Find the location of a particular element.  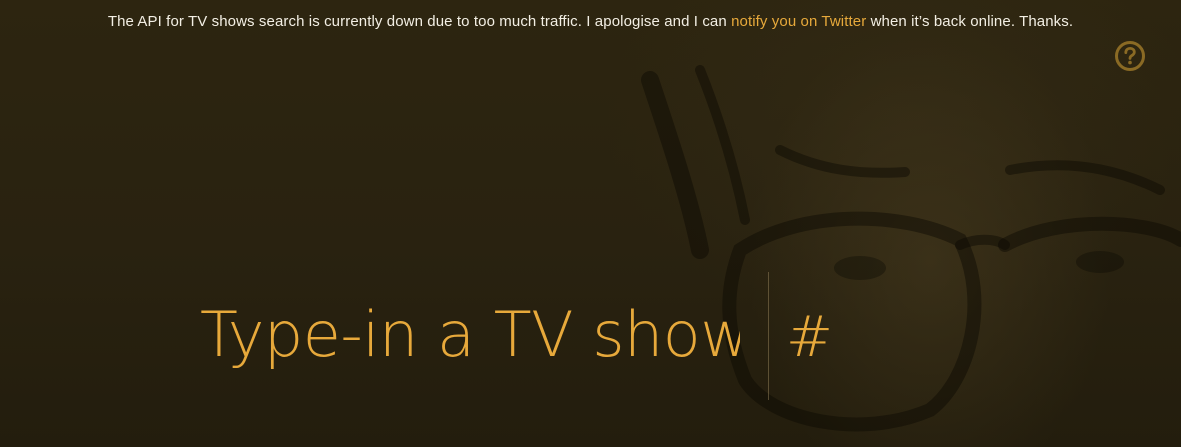

tv-show-search-input is located at coordinates (470, 335).